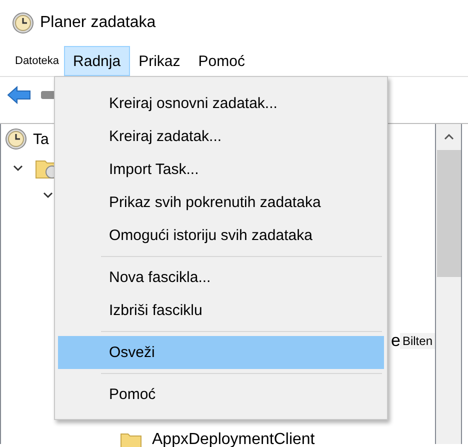 The height and width of the screenshot is (447, 468). I want to click on menu-option: Prikaz svih pokrenutih zadataka, so click(221, 202).